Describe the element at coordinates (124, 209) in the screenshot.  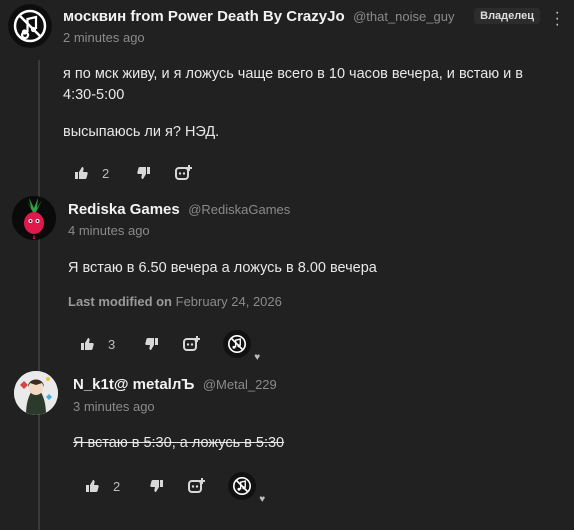
I see `author-name: Rediska Games` at that location.